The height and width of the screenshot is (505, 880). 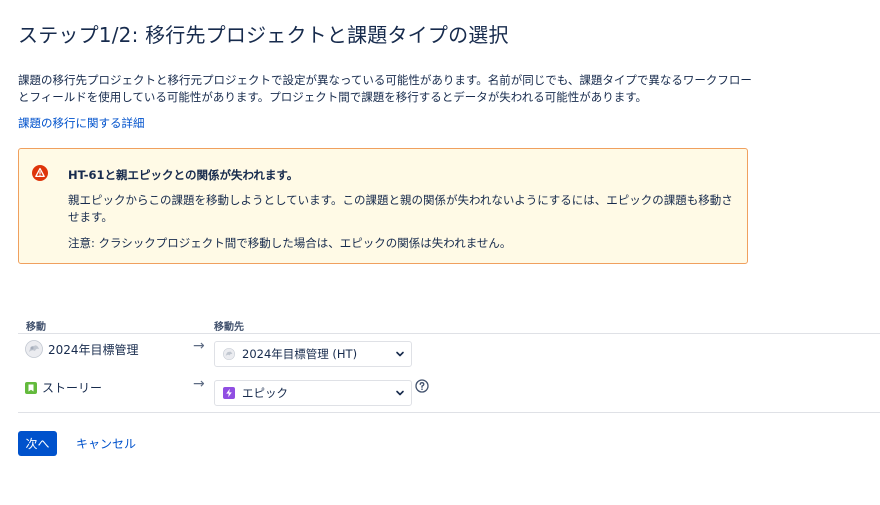 What do you see at coordinates (36, 327) in the screenshot?
I see `column-header-from: 移動` at bounding box center [36, 327].